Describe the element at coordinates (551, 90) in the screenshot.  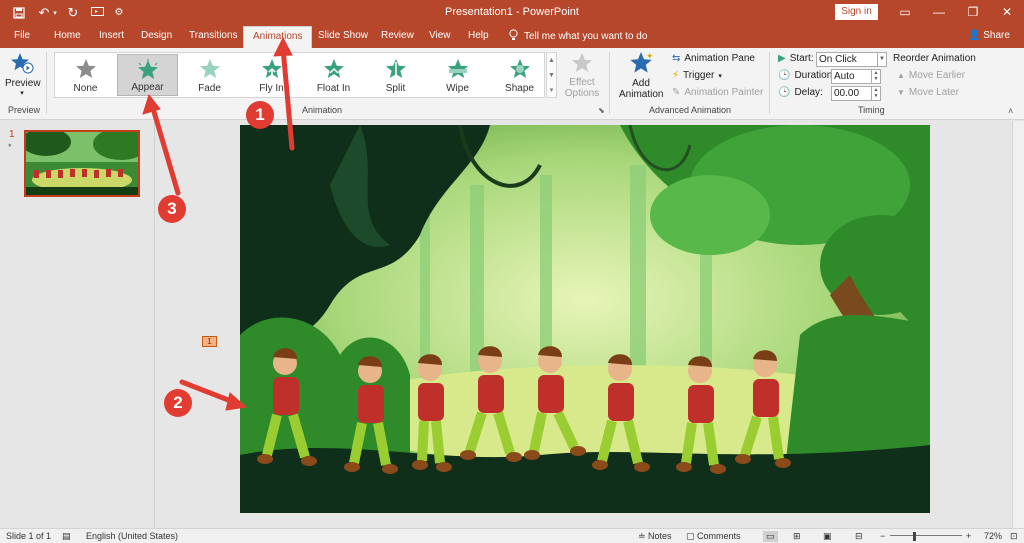
I see `gallery-more-icon: ▾` at that location.